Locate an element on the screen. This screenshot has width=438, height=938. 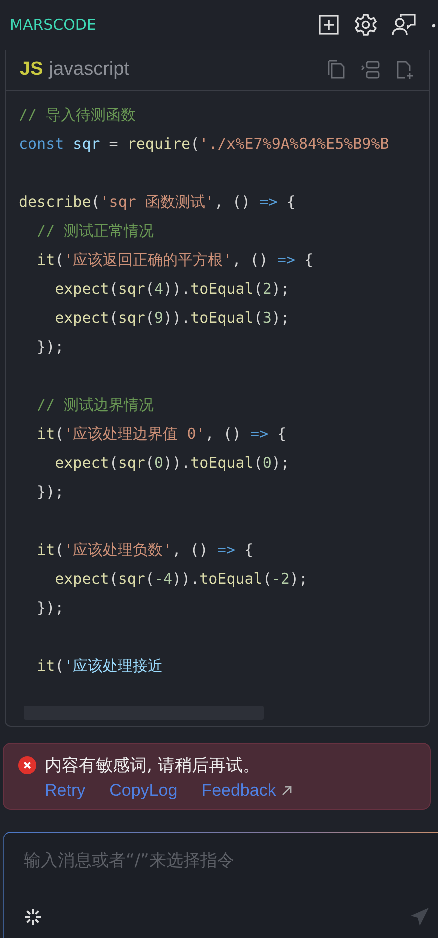
code-line: // 导入待测函数 is located at coordinates (77, 115).